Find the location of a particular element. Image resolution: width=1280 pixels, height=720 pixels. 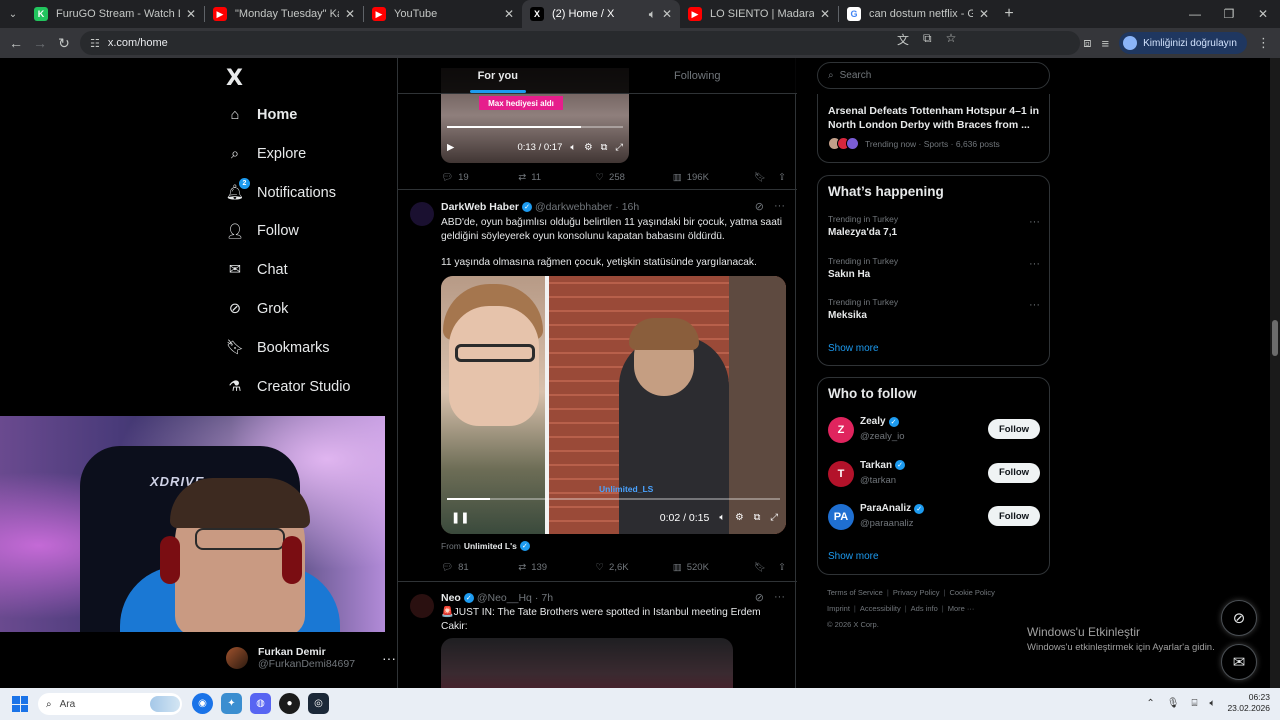

suggestion-name: Zealy is located at coordinates (873, 421).